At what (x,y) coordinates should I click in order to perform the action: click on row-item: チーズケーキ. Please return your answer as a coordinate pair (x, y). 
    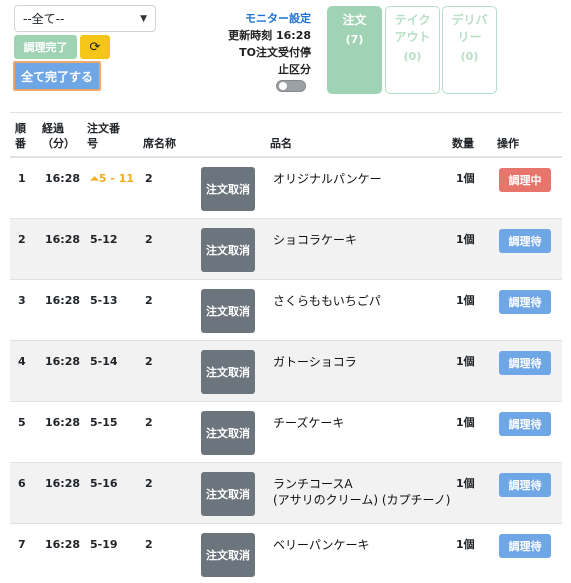
    Looking at the image, I should click on (309, 423).